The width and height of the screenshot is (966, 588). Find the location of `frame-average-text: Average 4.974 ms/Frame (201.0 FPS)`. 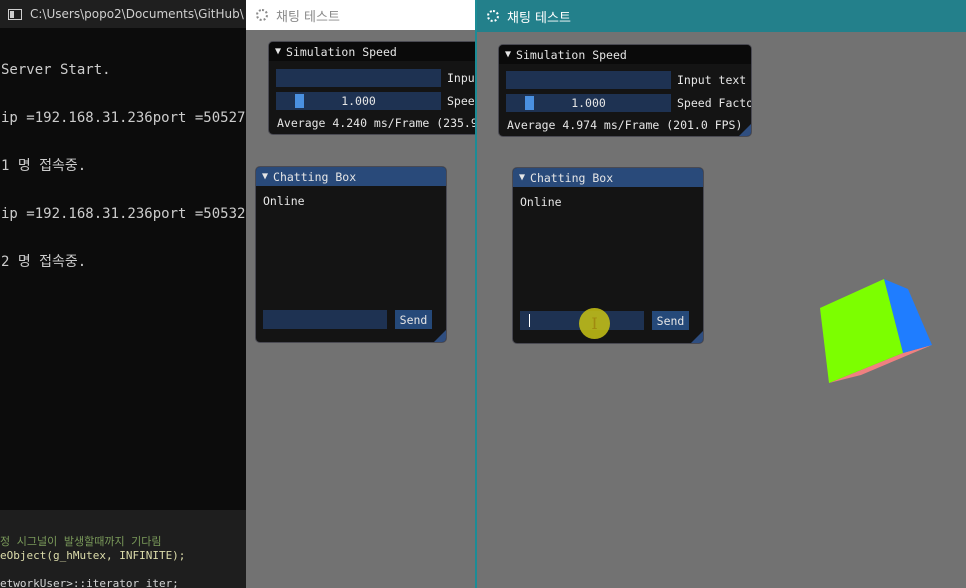

frame-average-text: Average 4.974 ms/Frame (201.0 FPS) is located at coordinates (625, 125).